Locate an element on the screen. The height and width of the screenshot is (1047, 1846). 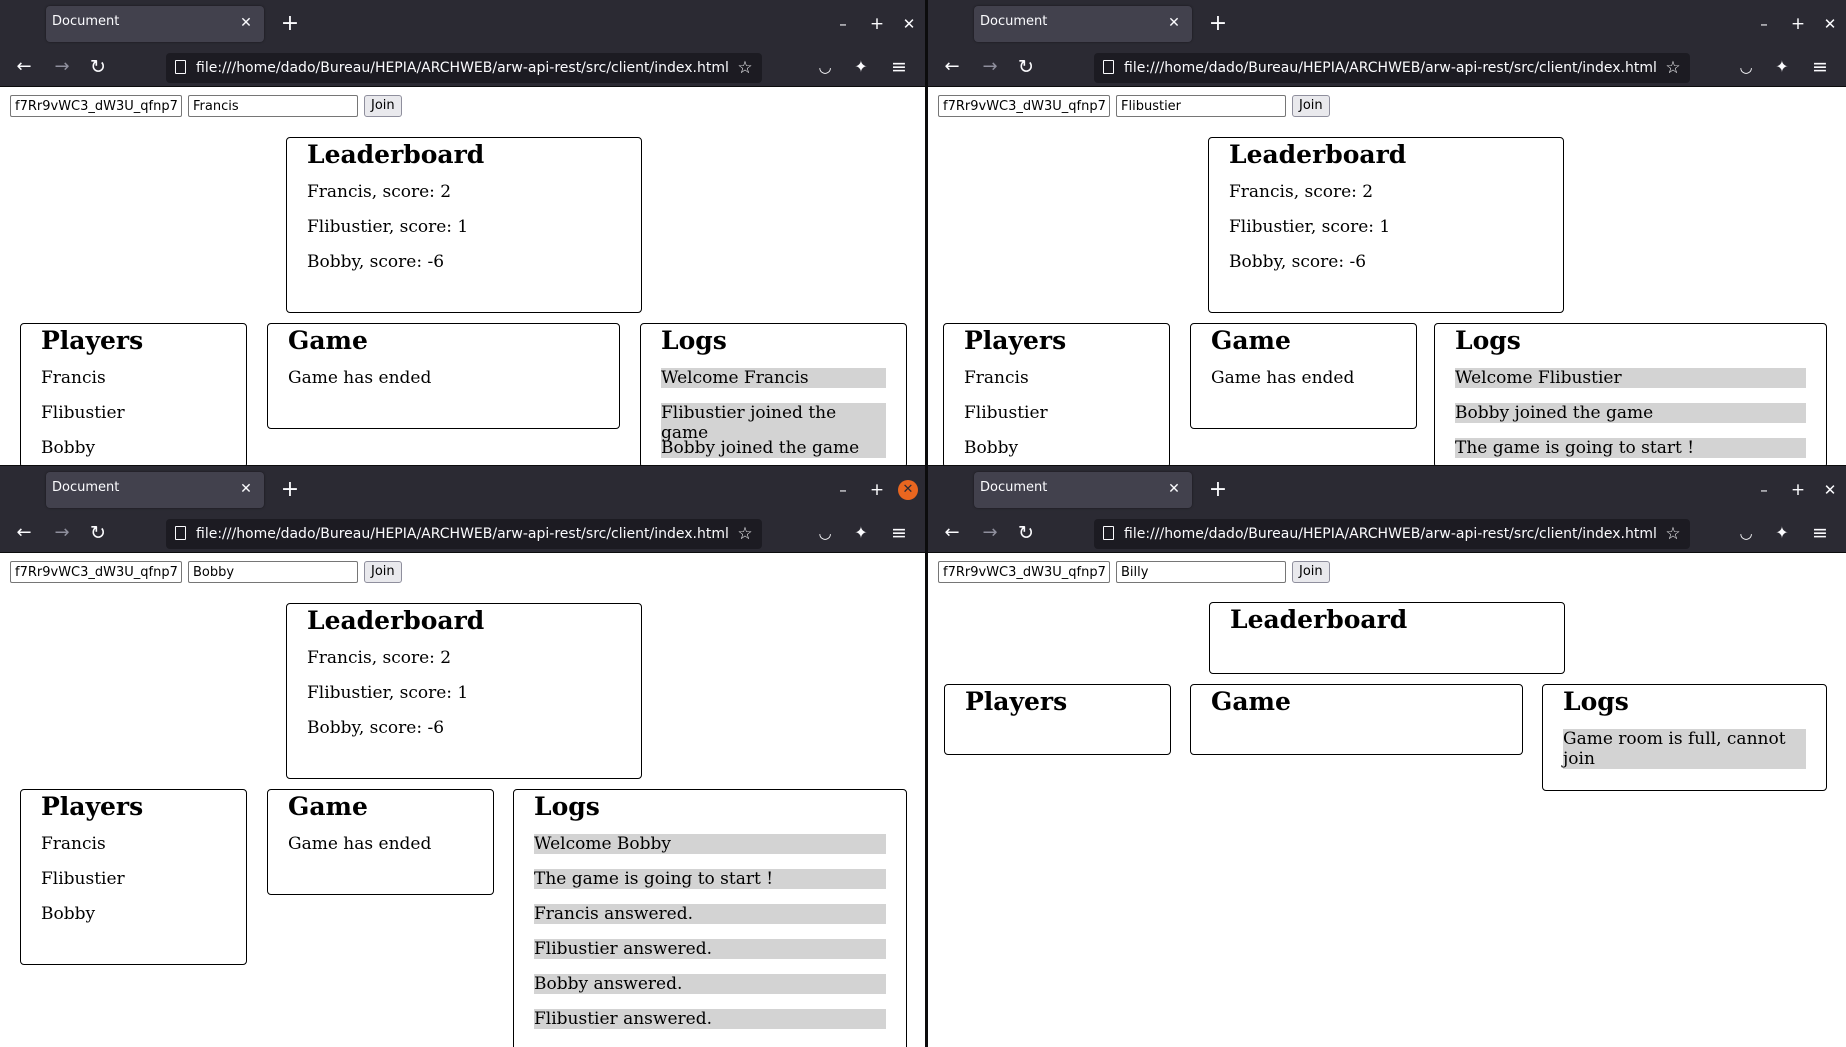
game-status: Game has ended is located at coordinates (360, 844).